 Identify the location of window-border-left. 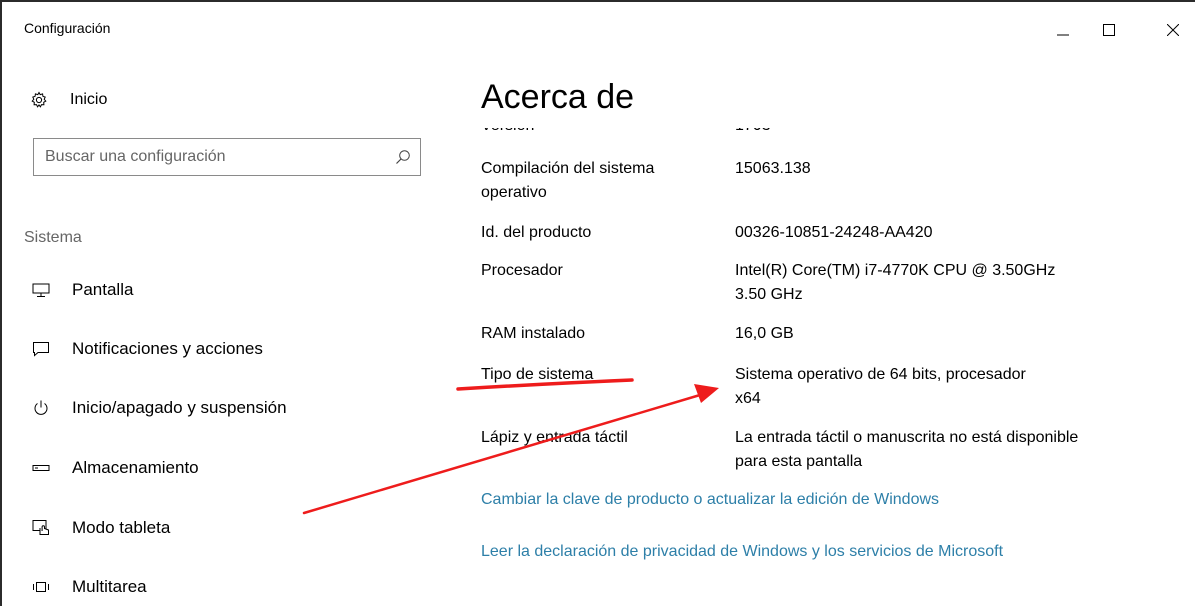
(1, 303).